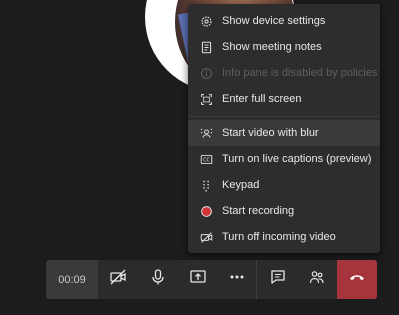 This screenshot has width=399, height=315. I want to click on menu-item-label: Turn on live captions (preview), so click(297, 159).